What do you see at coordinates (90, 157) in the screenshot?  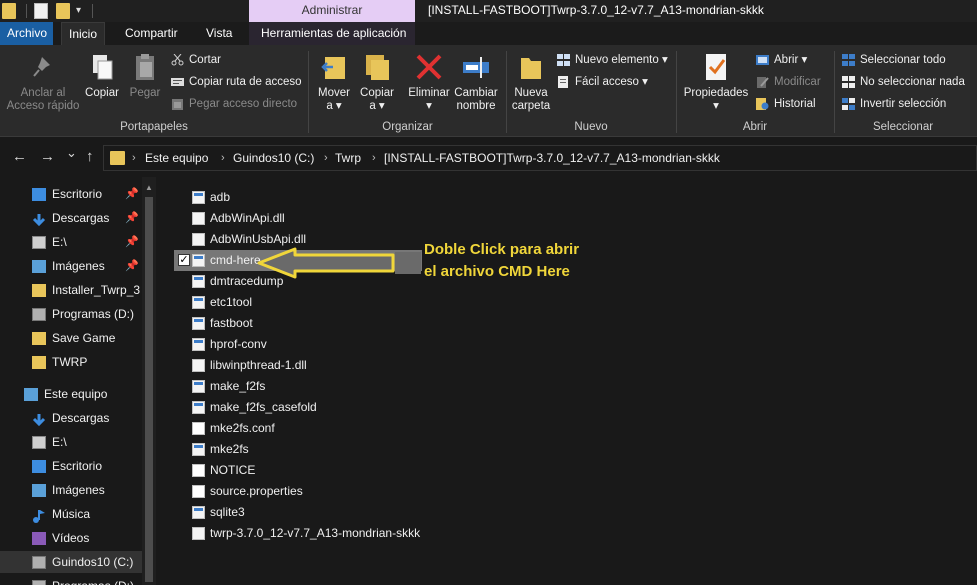 I see `up-arrow-icon: ↑` at bounding box center [90, 157].